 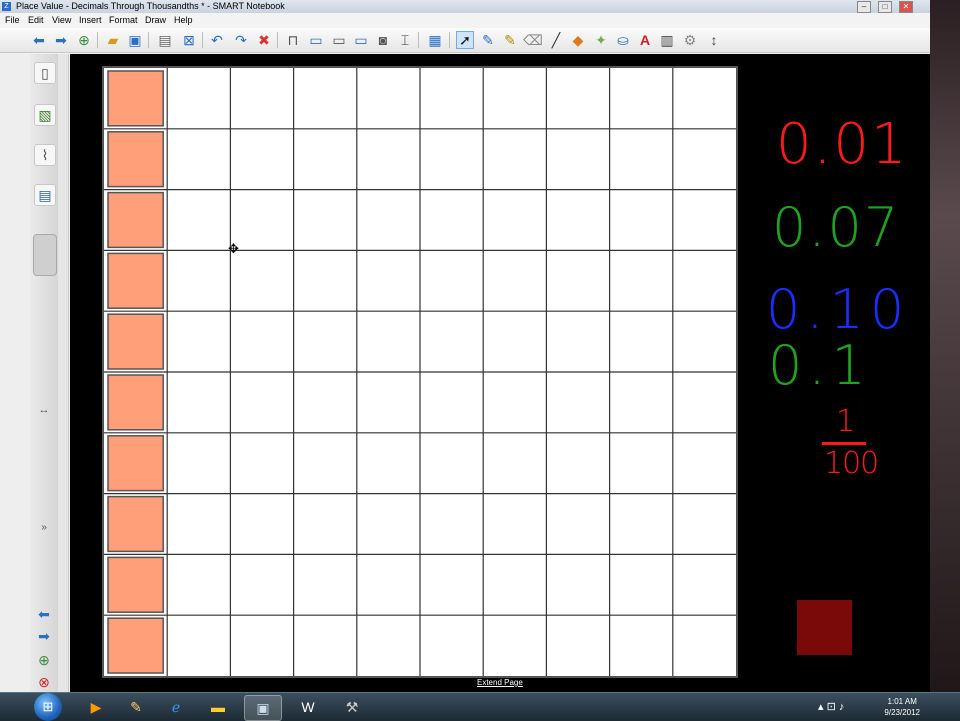 I want to click on fraction-denominator: 100, so click(x=851, y=463).